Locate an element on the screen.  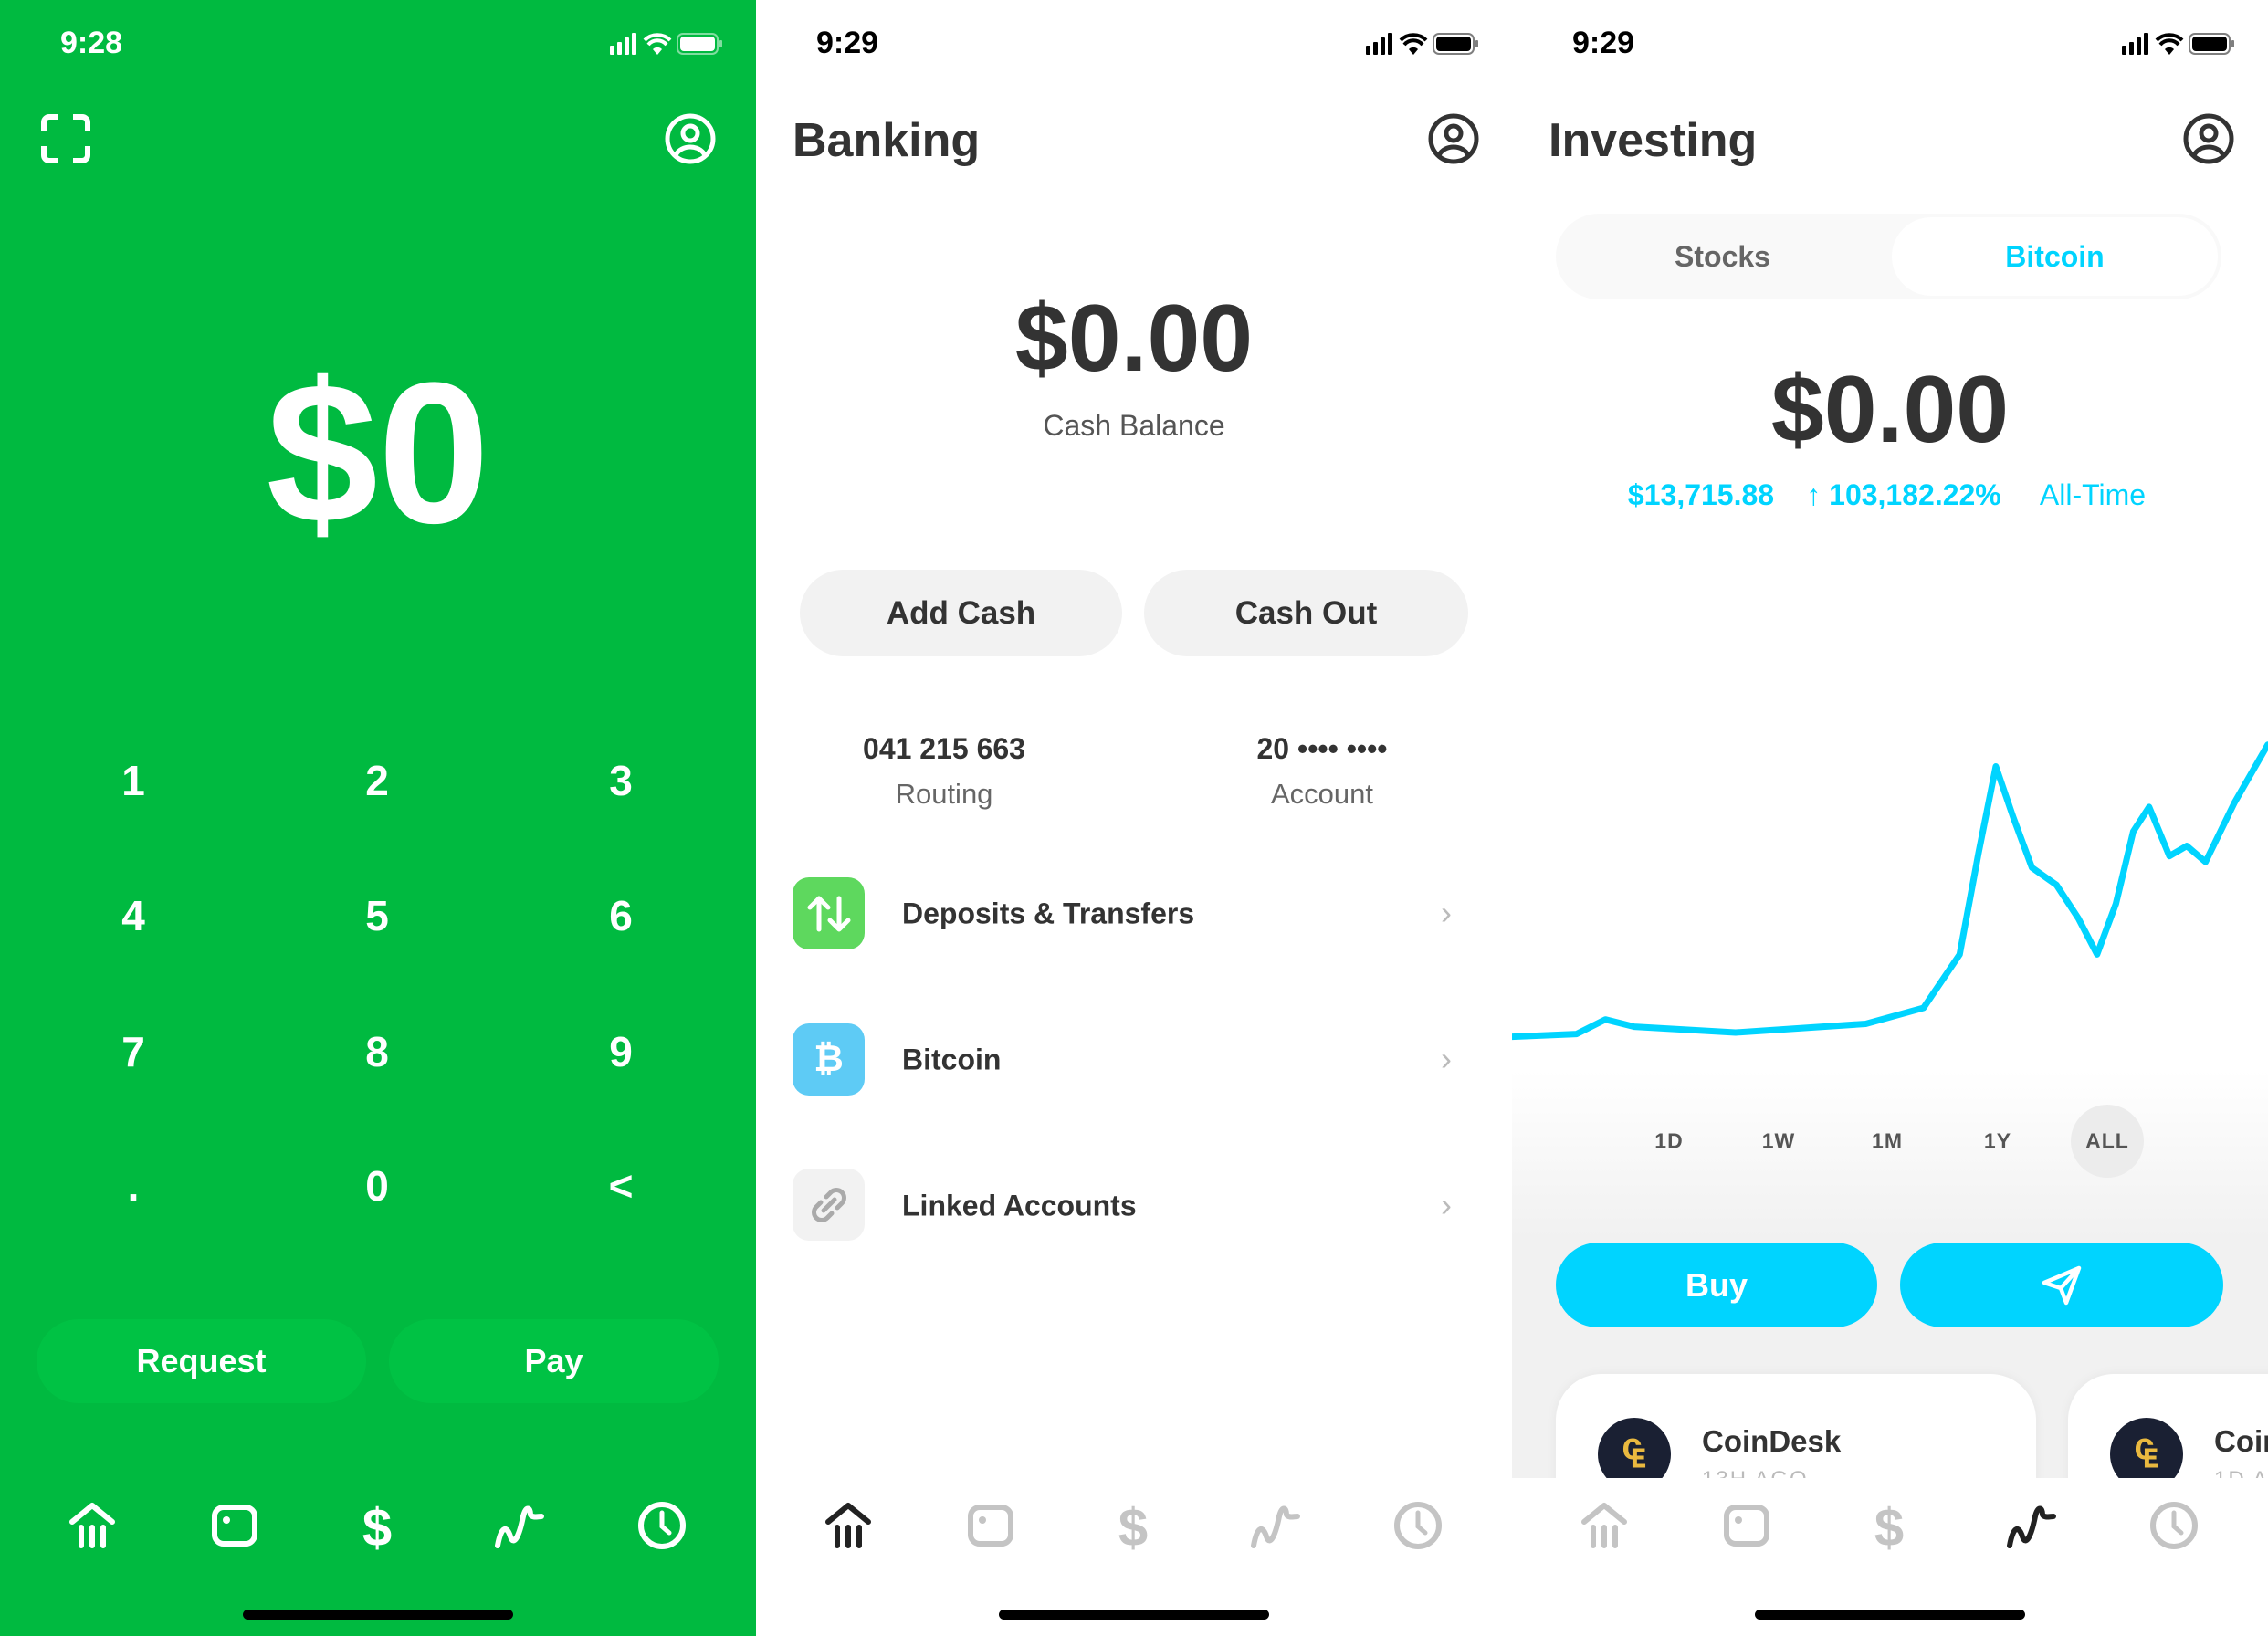
period-all: ALL is located at coordinates (2107, 1141).